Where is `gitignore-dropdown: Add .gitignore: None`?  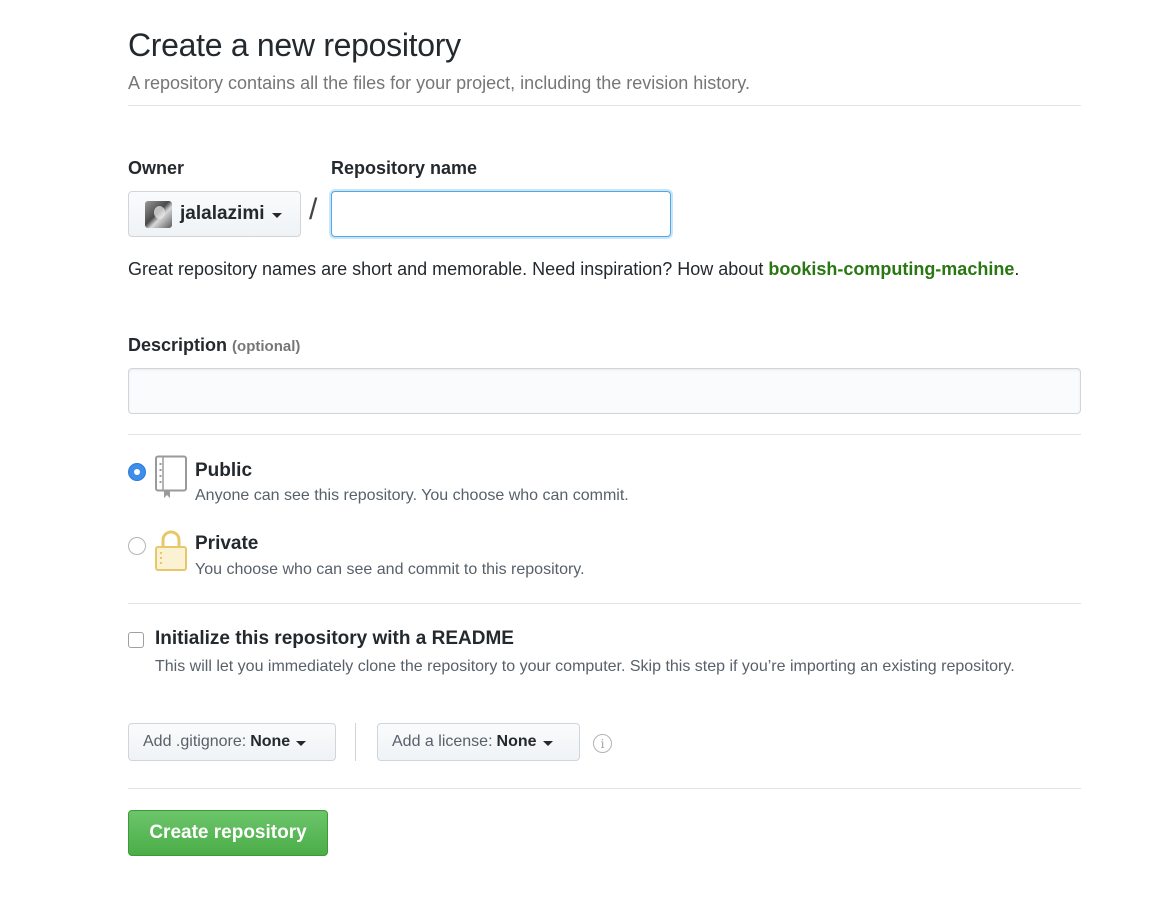 gitignore-dropdown: Add .gitignore: None is located at coordinates (232, 742).